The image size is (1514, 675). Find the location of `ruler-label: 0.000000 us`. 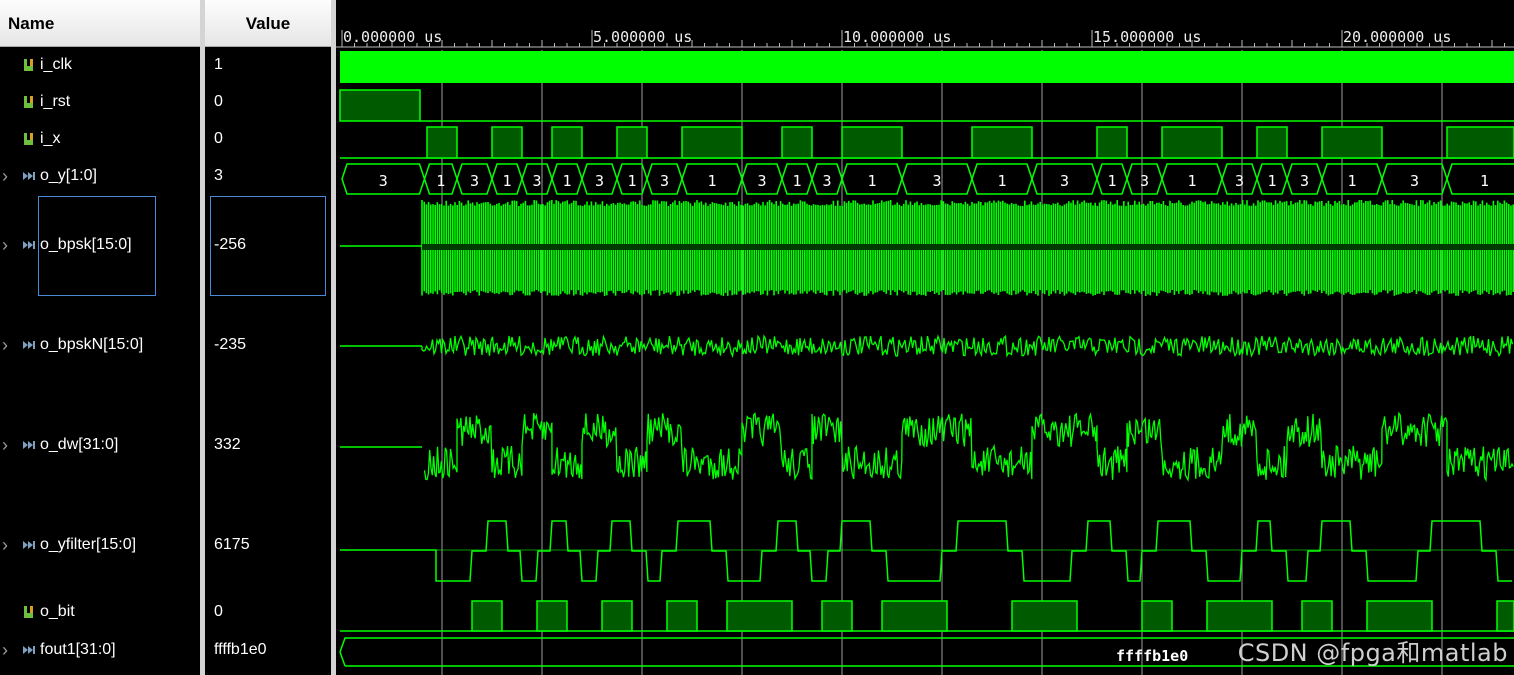

ruler-label: 0.000000 us is located at coordinates (392, 37).